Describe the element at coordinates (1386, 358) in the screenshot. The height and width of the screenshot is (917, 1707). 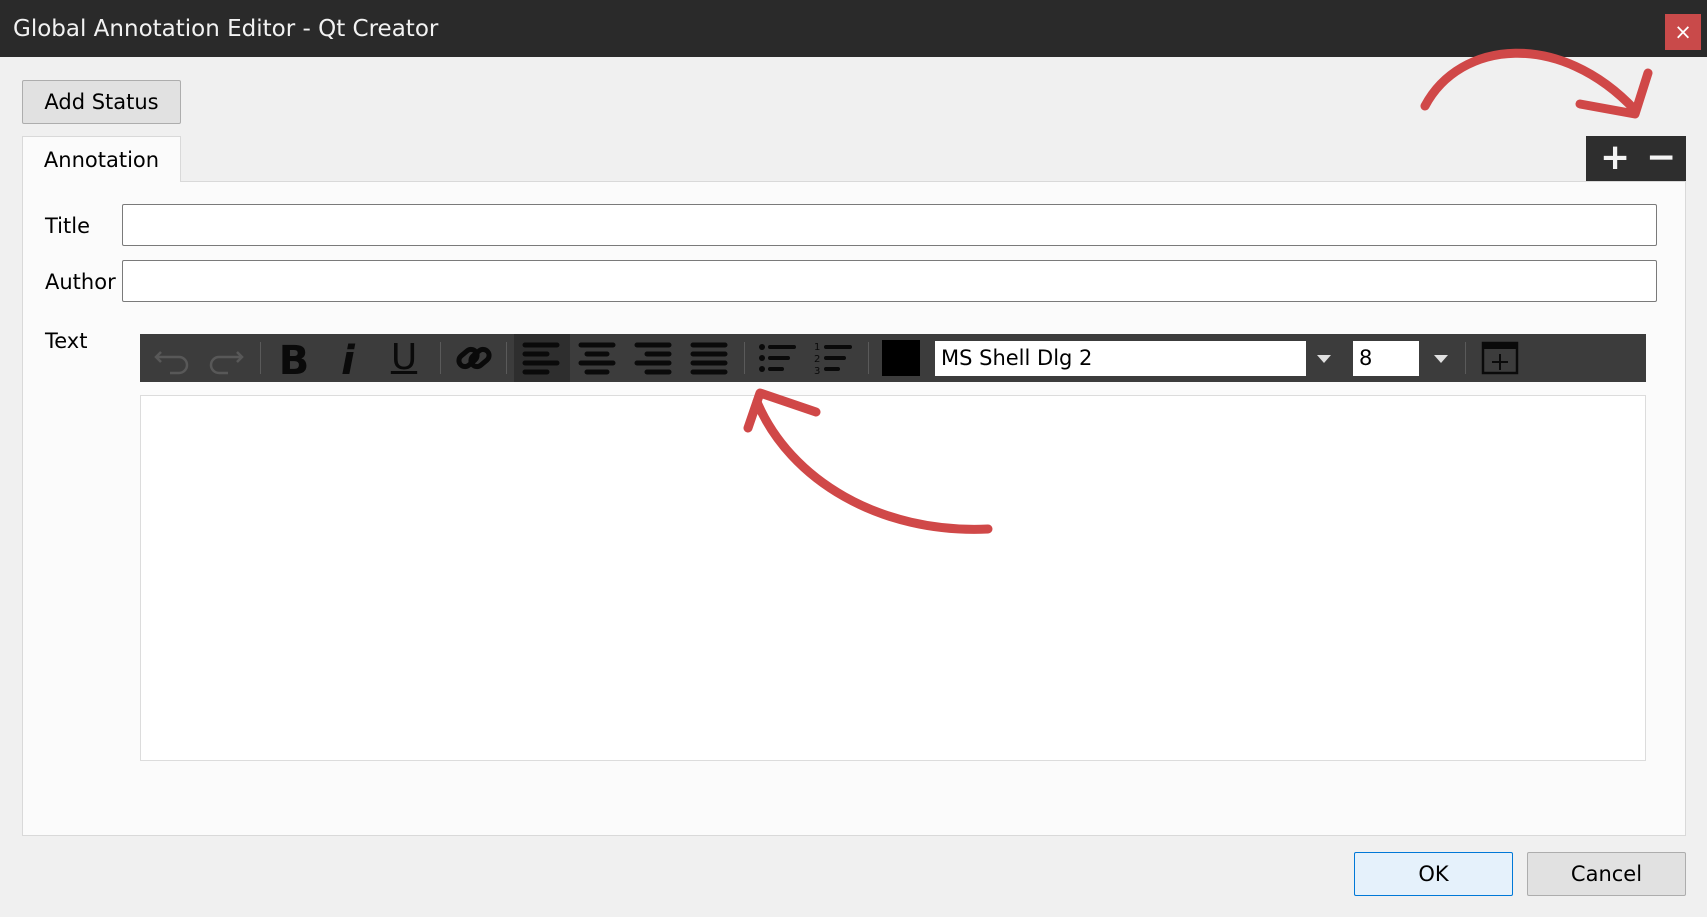
I see `font-size-combo: 8` at that location.